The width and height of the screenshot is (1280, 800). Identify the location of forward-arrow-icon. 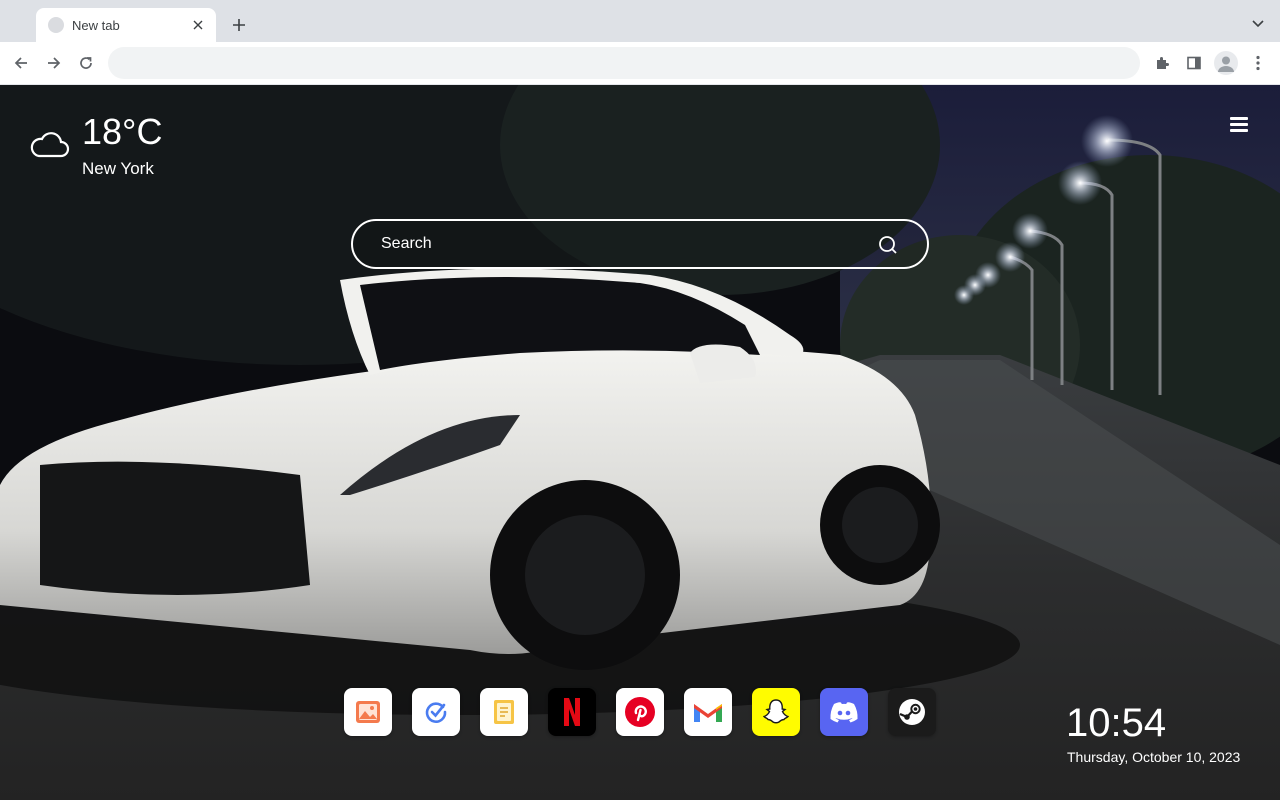
(54, 63).